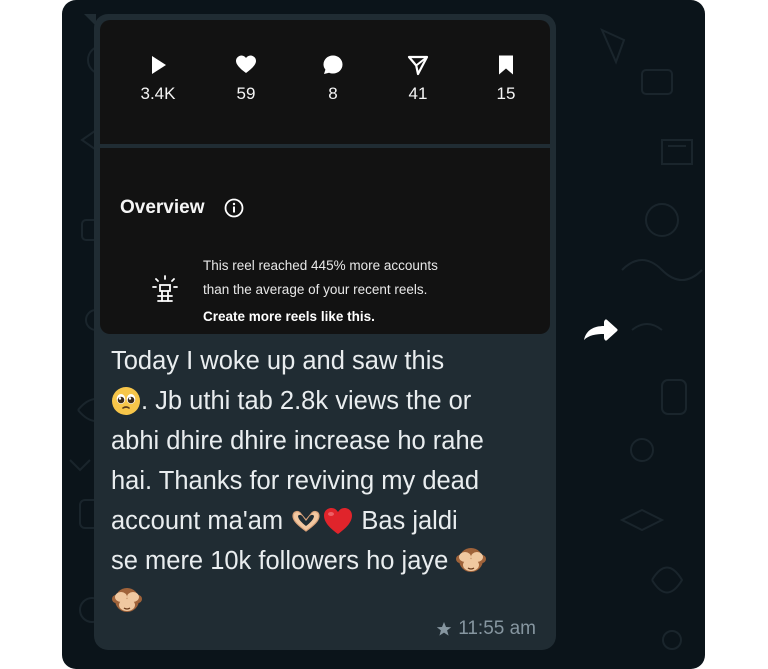 This screenshot has height=669, width=768. Describe the element at coordinates (444, 629) in the screenshot. I see `star-icon` at that location.